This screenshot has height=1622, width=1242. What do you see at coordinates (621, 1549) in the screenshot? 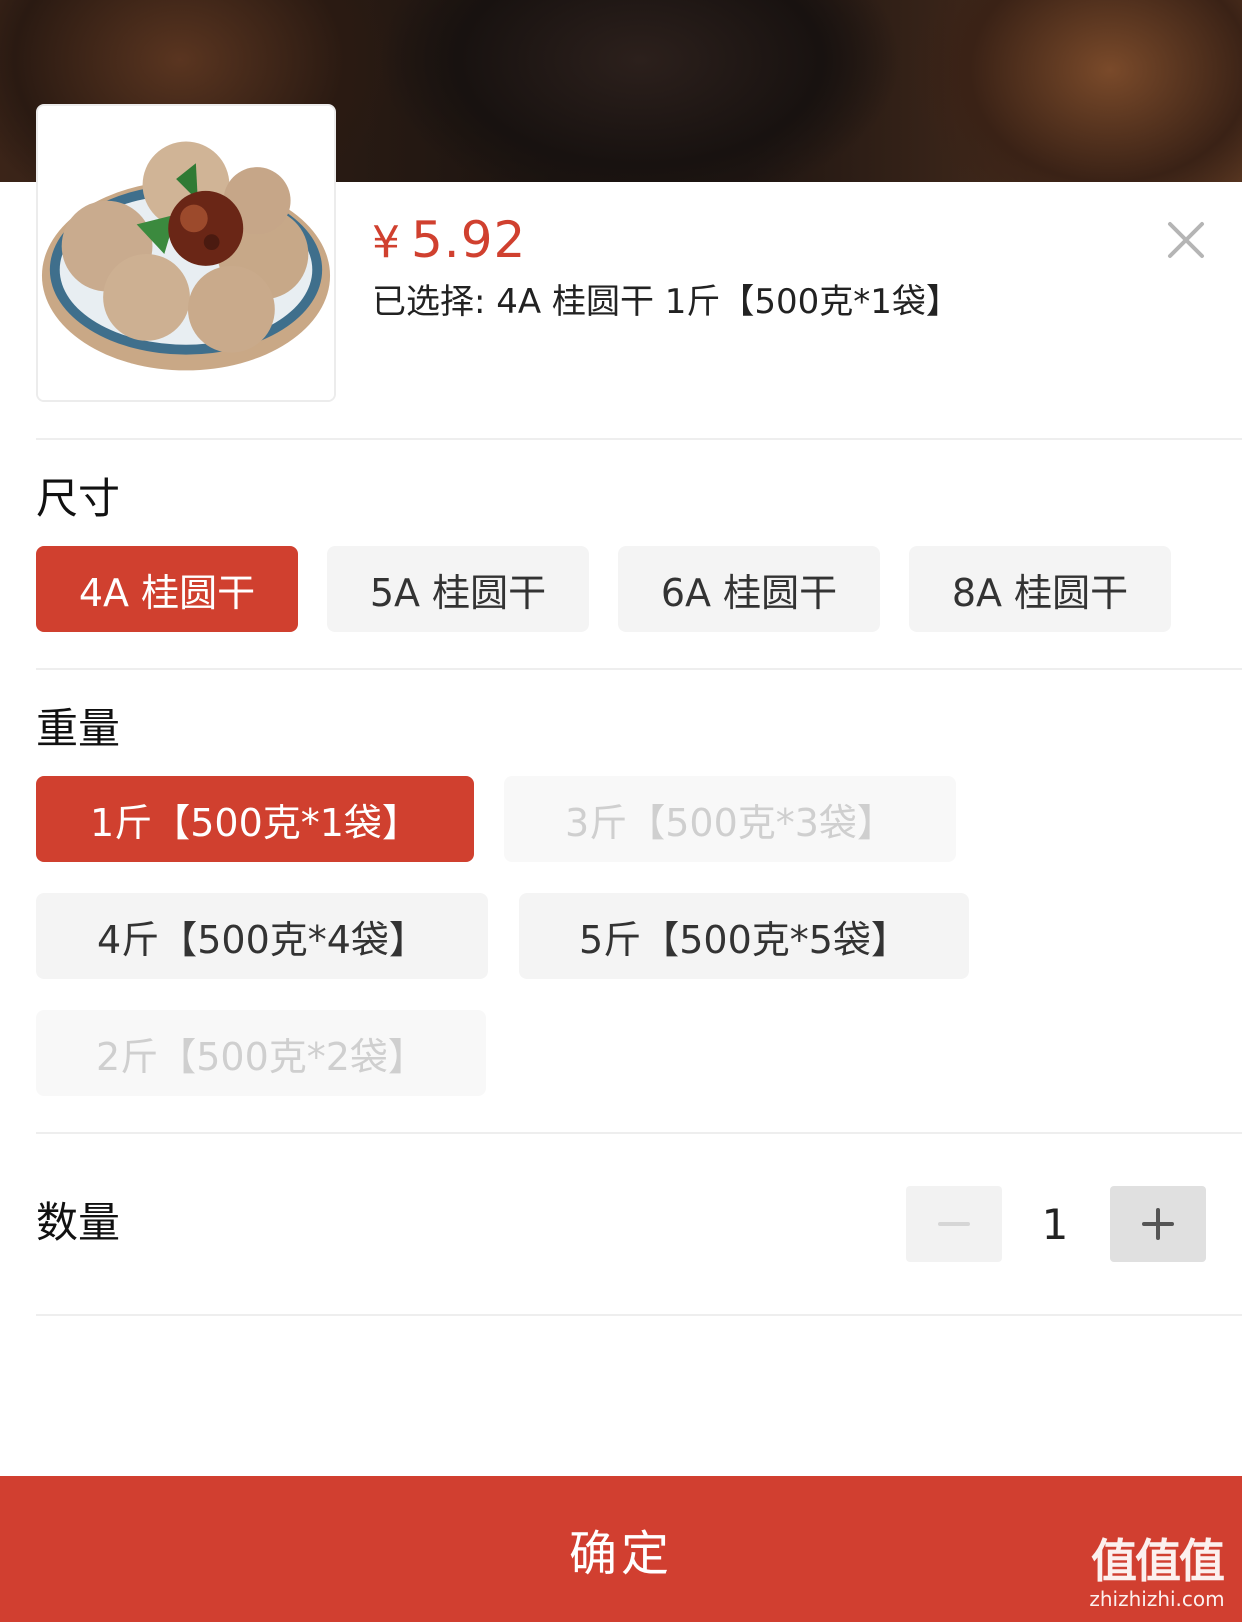
I see `confirm-button: 确定` at bounding box center [621, 1549].